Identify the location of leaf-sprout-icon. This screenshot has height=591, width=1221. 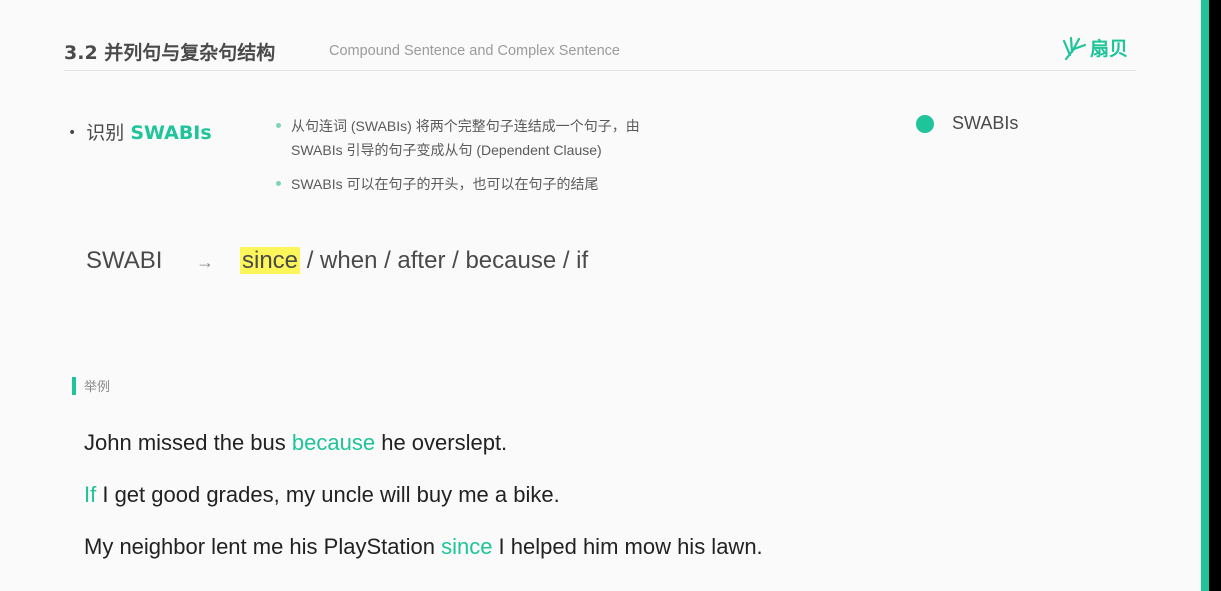
(1074, 48).